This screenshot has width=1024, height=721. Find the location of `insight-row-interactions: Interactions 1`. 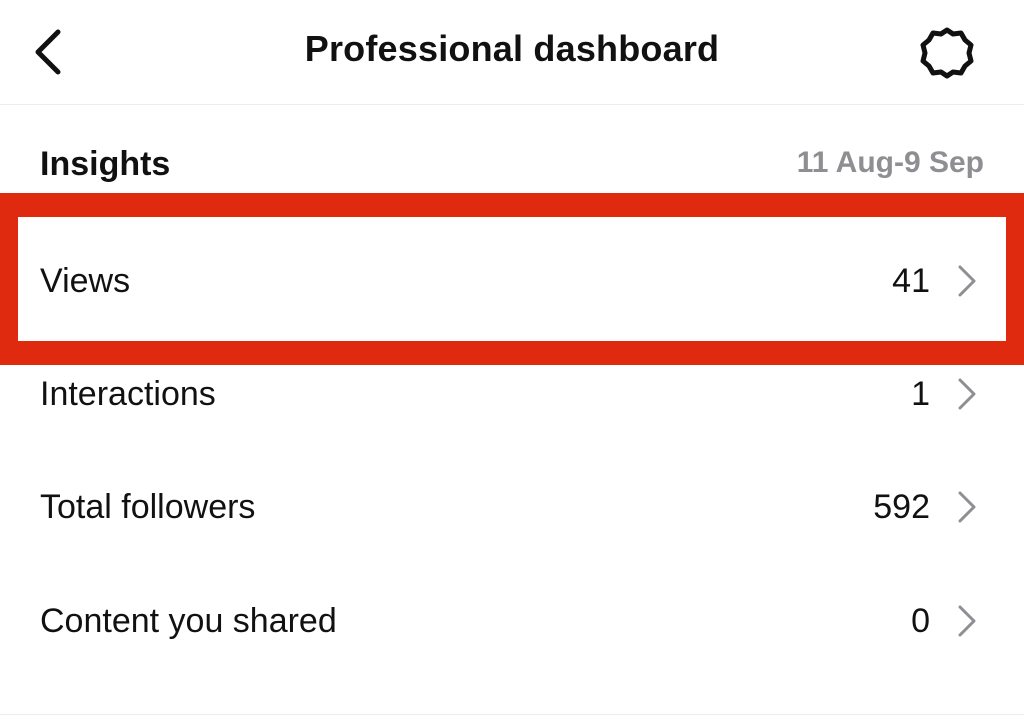

insight-row-interactions: Interactions 1 is located at coordinates (512, 394).